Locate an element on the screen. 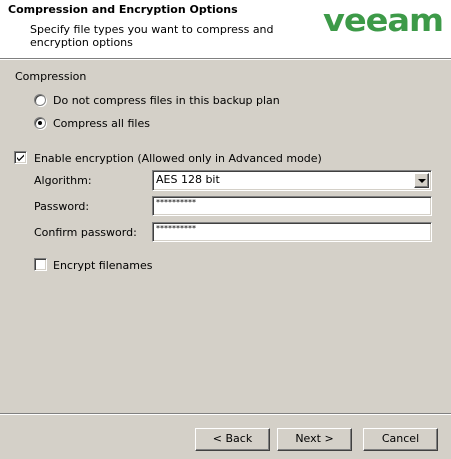  dropdown-button is located at coordinates (421, 180).